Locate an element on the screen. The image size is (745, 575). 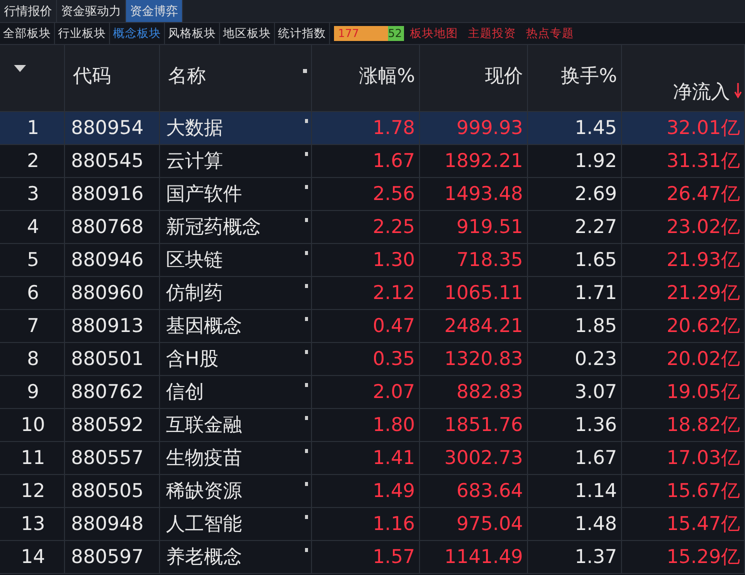
table-cell: 1.16 is located at coordinates (366, 524).